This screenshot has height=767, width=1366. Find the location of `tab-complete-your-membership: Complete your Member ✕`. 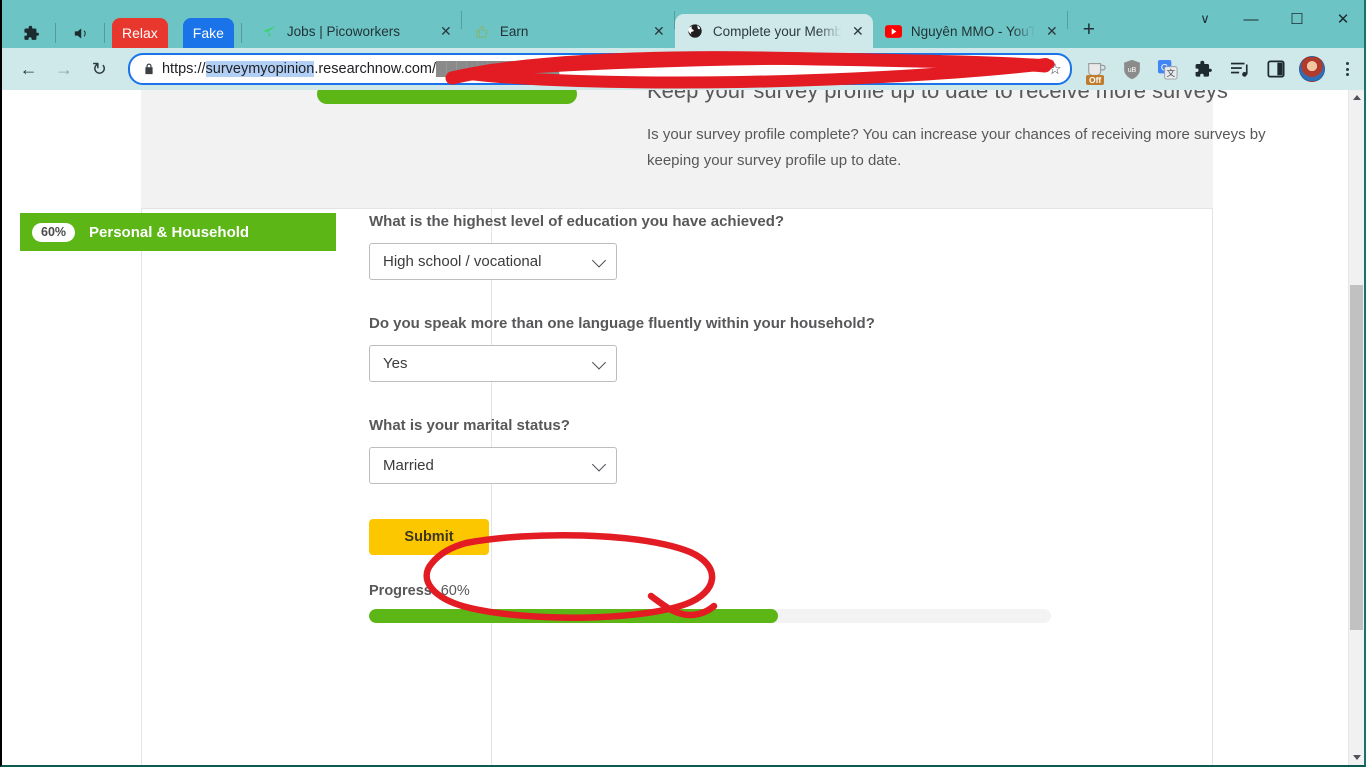

tab-complete-your-membership: Complete your Member ✕ is located at coordinates (773, 31).